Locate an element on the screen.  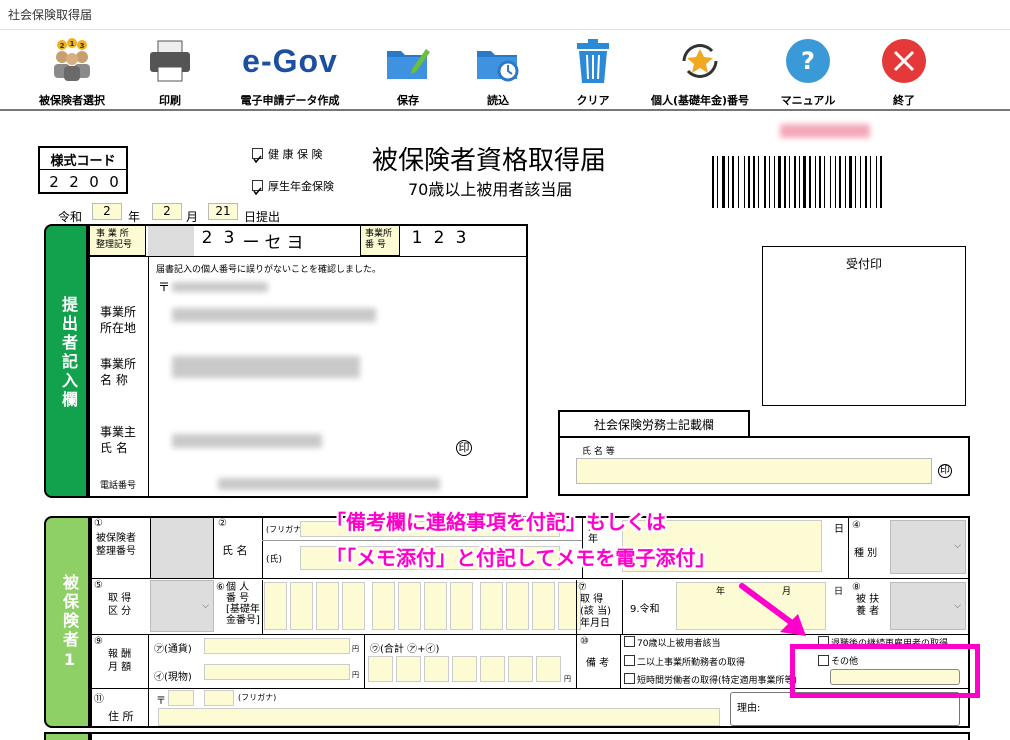
style-code-digit: 2 is located at coordinates (74, 182).